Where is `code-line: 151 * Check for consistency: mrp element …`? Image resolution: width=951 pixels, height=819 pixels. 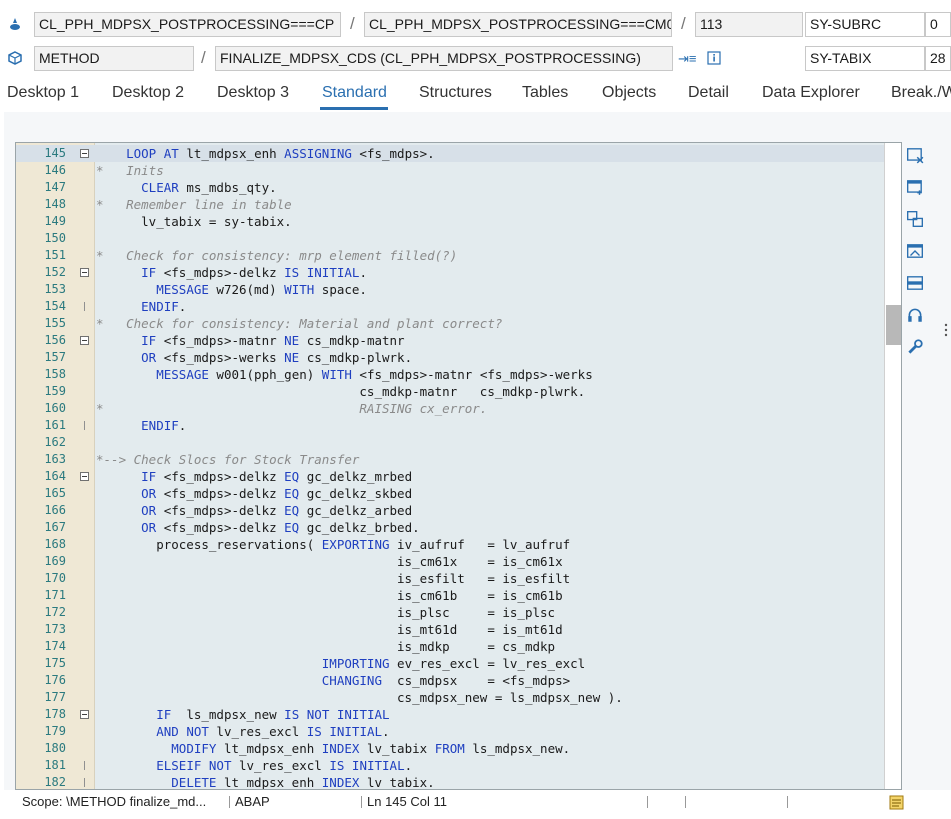
code-line: 151 * Check for consistency: mrp element … is located at coordinates (458, 255).